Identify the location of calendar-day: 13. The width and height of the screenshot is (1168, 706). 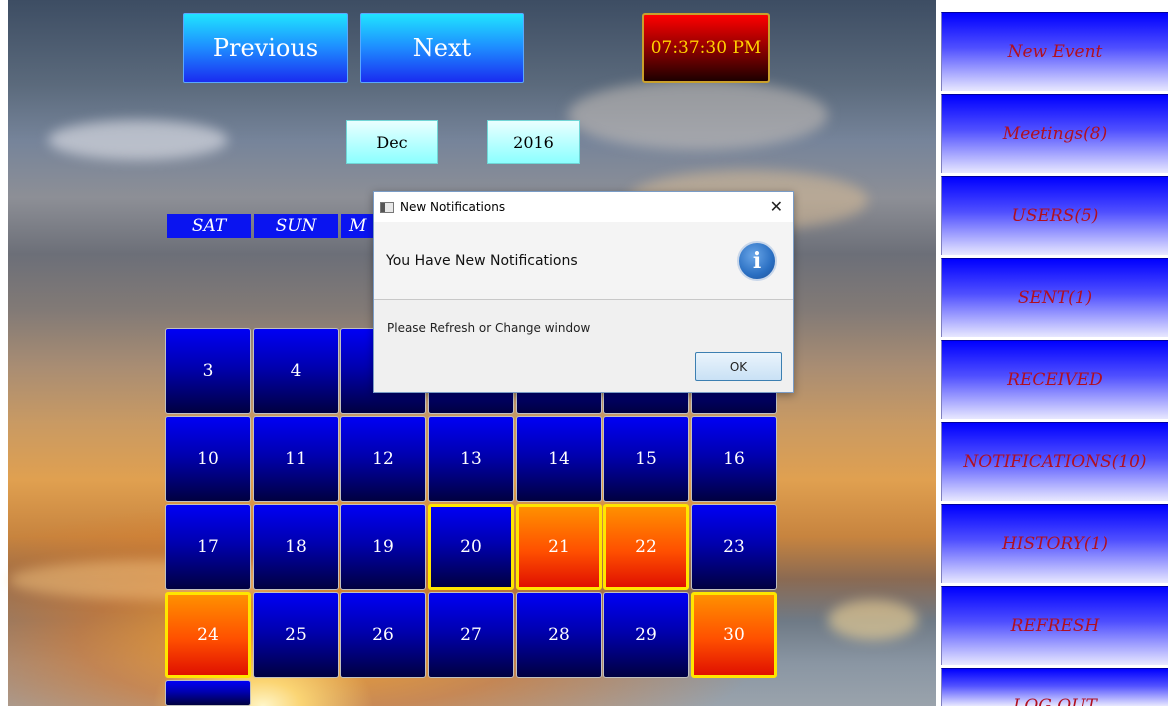
(471, 459).